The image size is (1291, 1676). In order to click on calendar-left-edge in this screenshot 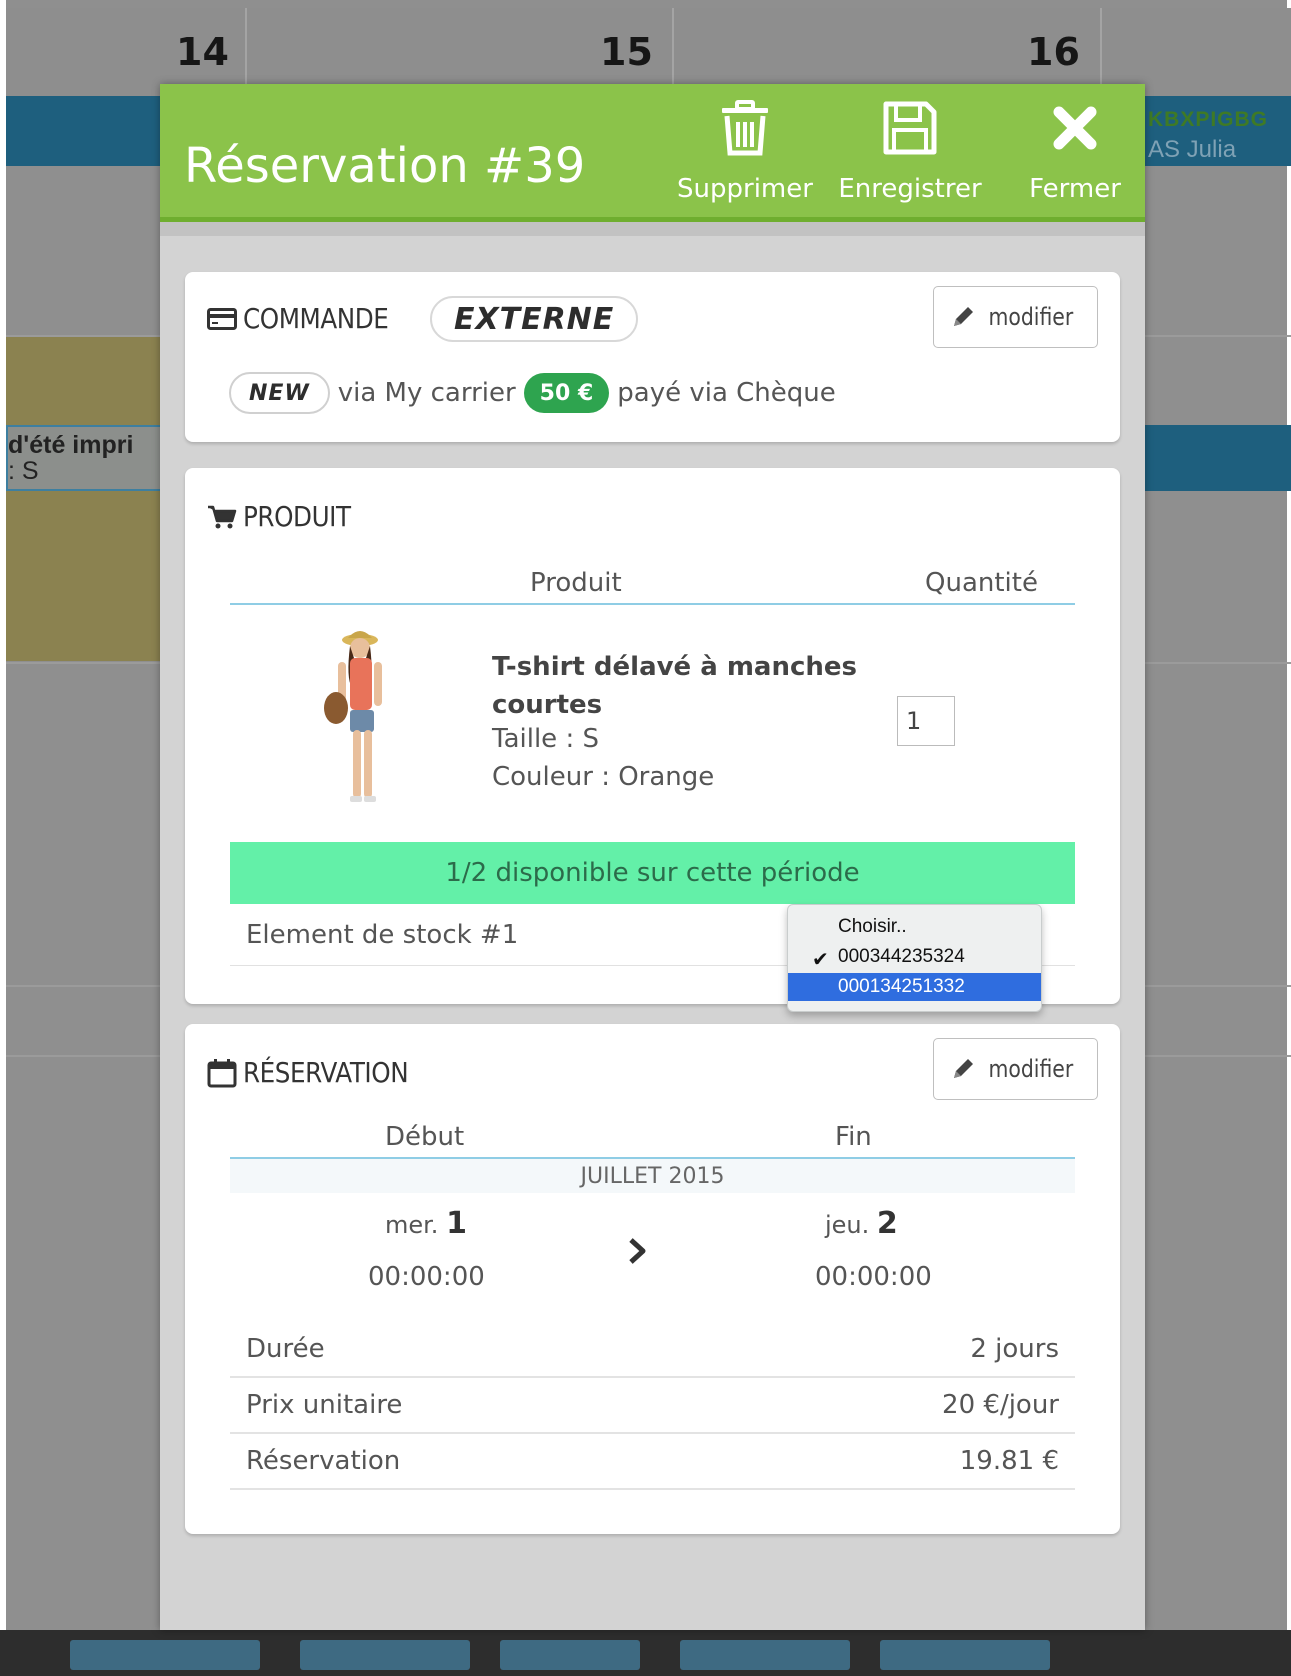, I will do `click(3, 838)`.